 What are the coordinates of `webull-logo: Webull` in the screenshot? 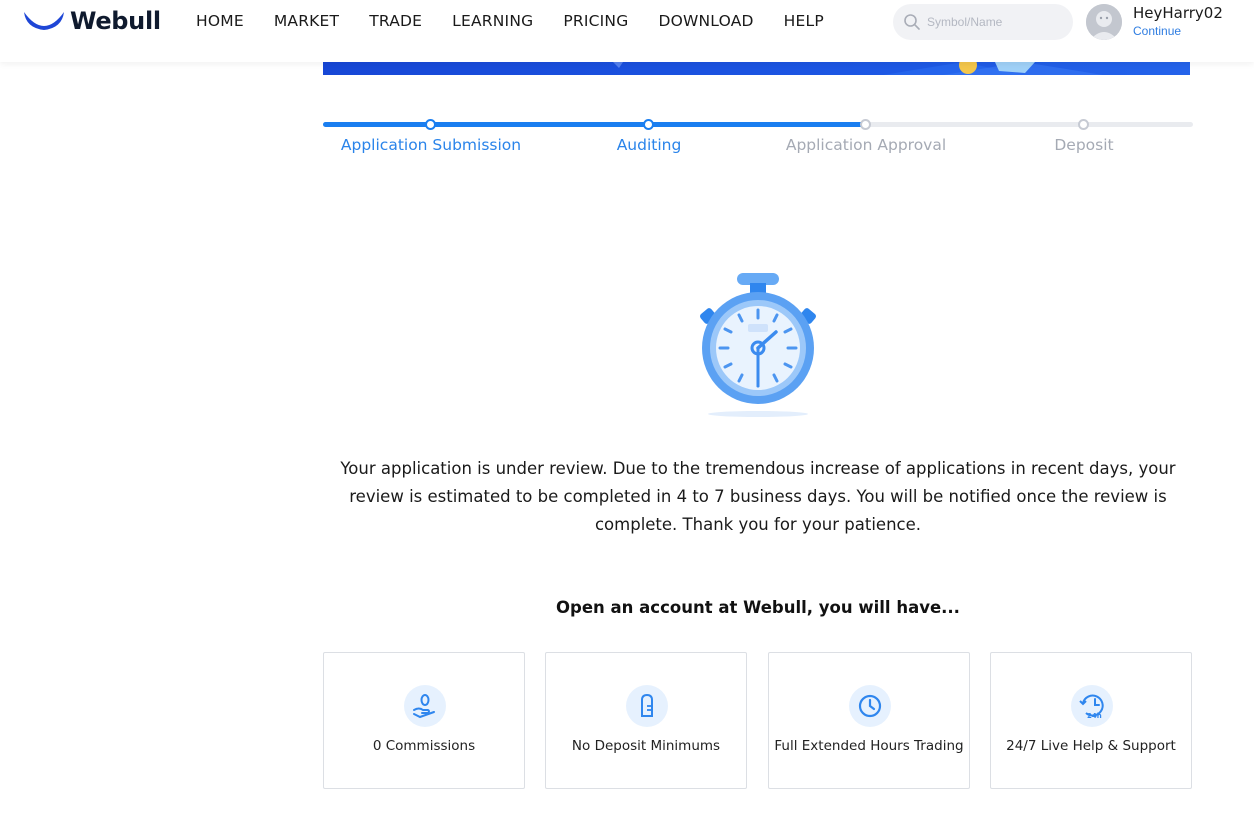 It's located at (91, 21).